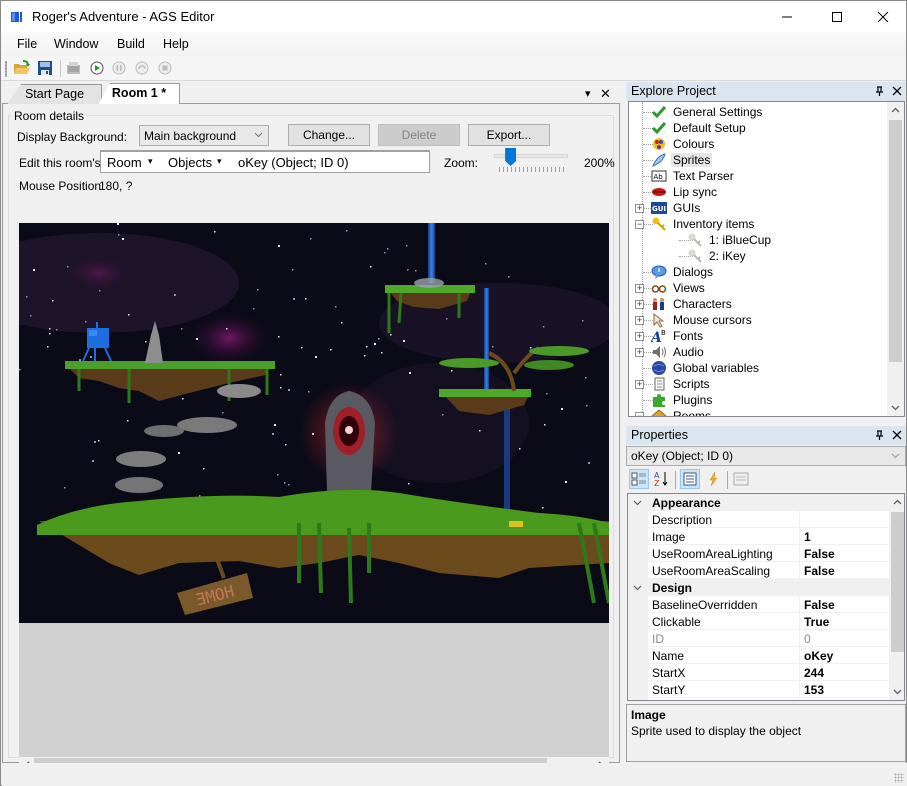 The width and height of the screenshot is (907, 786). What do you see at coordinates (703, 224) in the screenshot?
I see `tree-item-inventory-items: Inventory items` at bounding box center [703, 224].